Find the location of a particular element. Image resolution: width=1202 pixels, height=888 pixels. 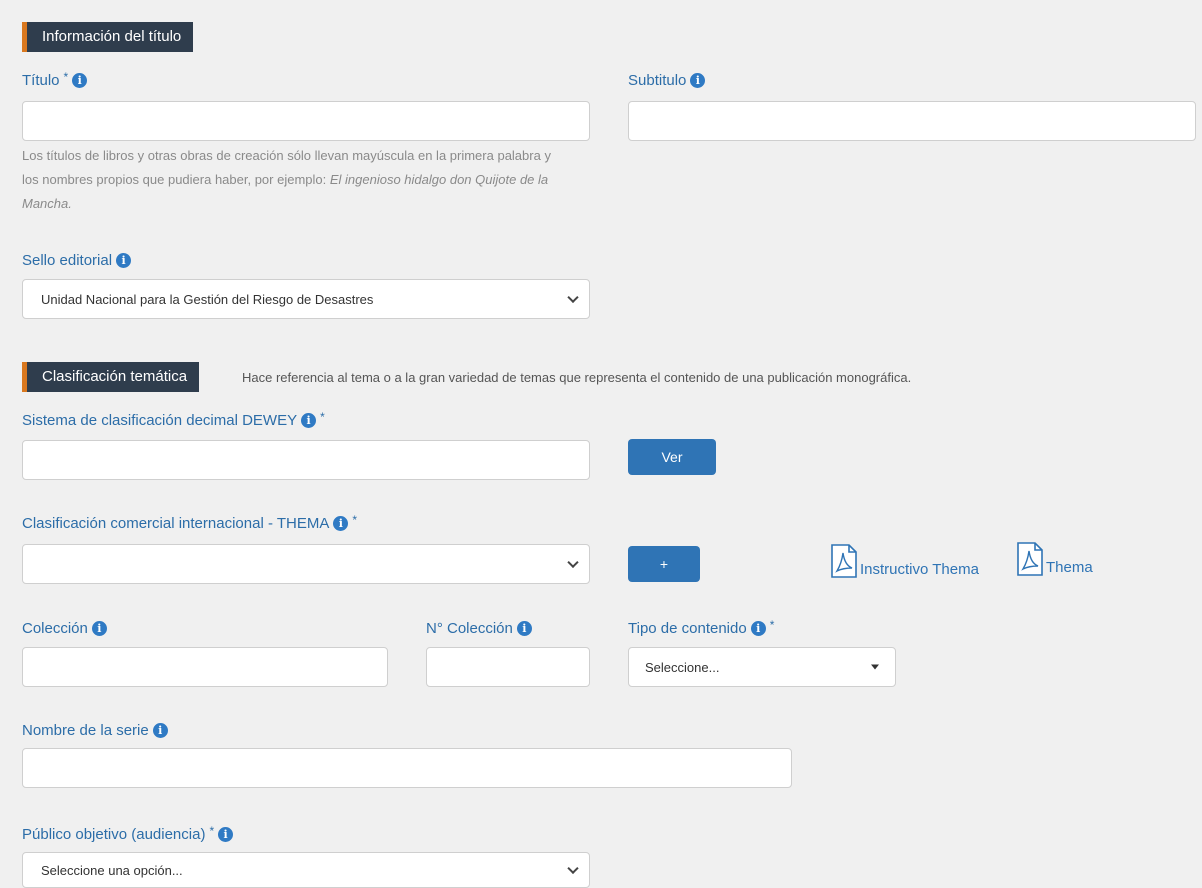

thema-link: Thema is located at coordinates (1054, 559).